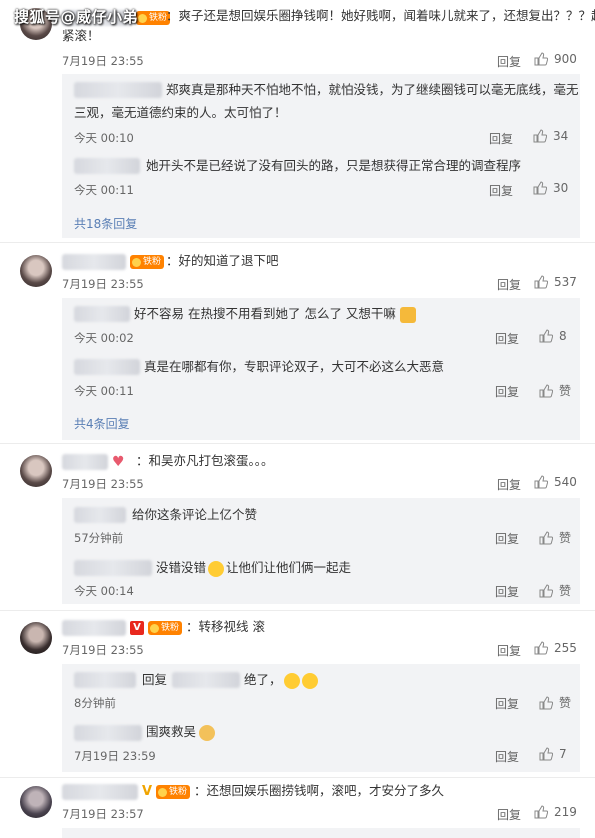 This screenshot has width=595, height=838. I want to click on like-button: 537, so click(555, 282).